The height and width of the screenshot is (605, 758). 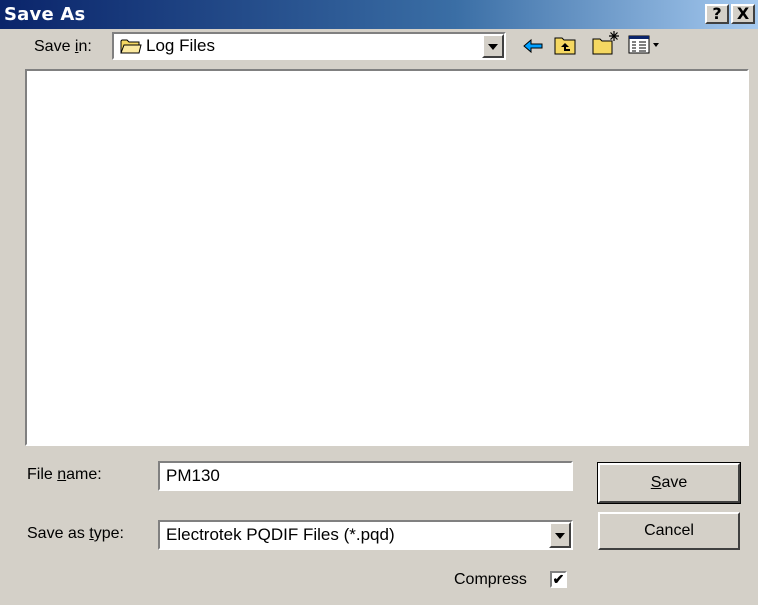 What do you see at coordinates (379, 14) in the screenshot?
I see `title-bar: Save As ? X` at bounding box center [379, 14].